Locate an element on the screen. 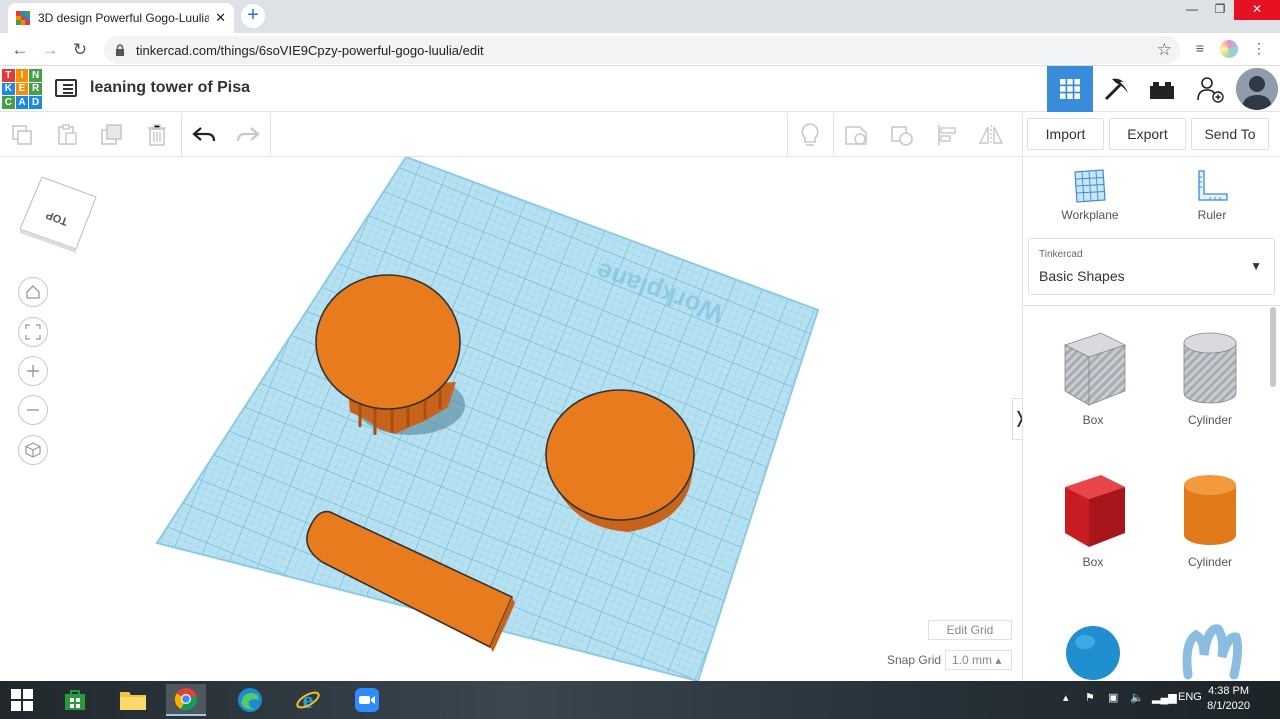 This screenshot has height=719, width=1280. add-user-button is located at coordinates (1210, 89).